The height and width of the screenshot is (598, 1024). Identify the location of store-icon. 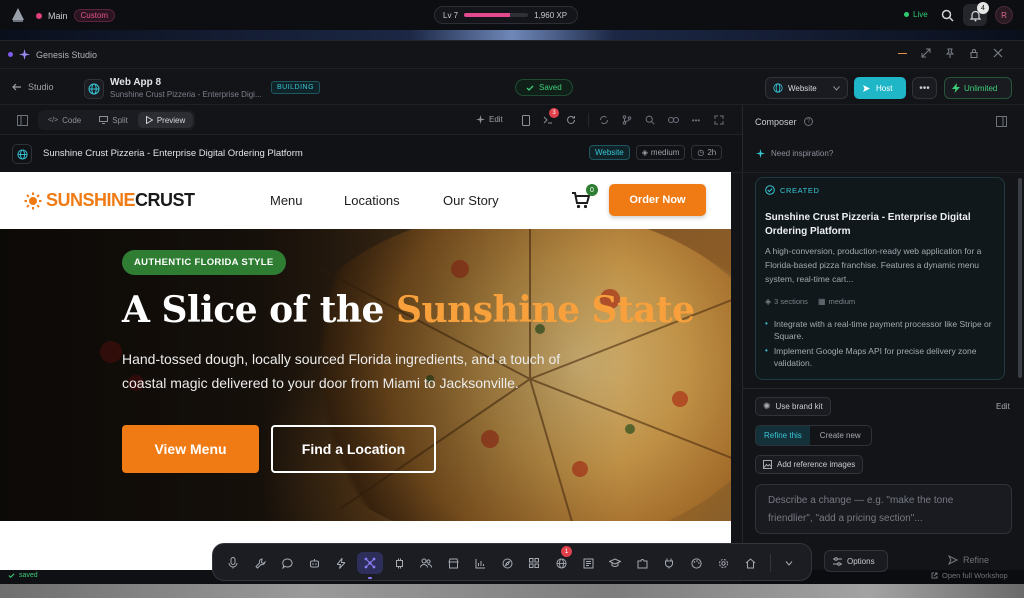
(453, 563).